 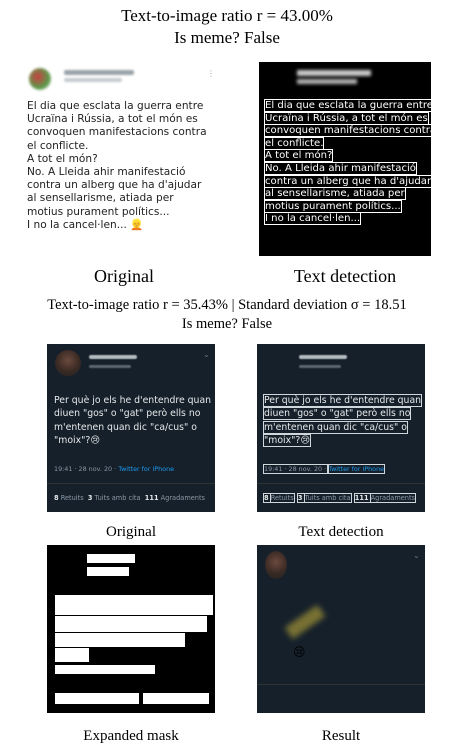 What do you see at coordinates (133, 400) in the screenshot?
I see `tweet-line: Per què jo els he d'entendre quan` at bounding box center [133, 400].